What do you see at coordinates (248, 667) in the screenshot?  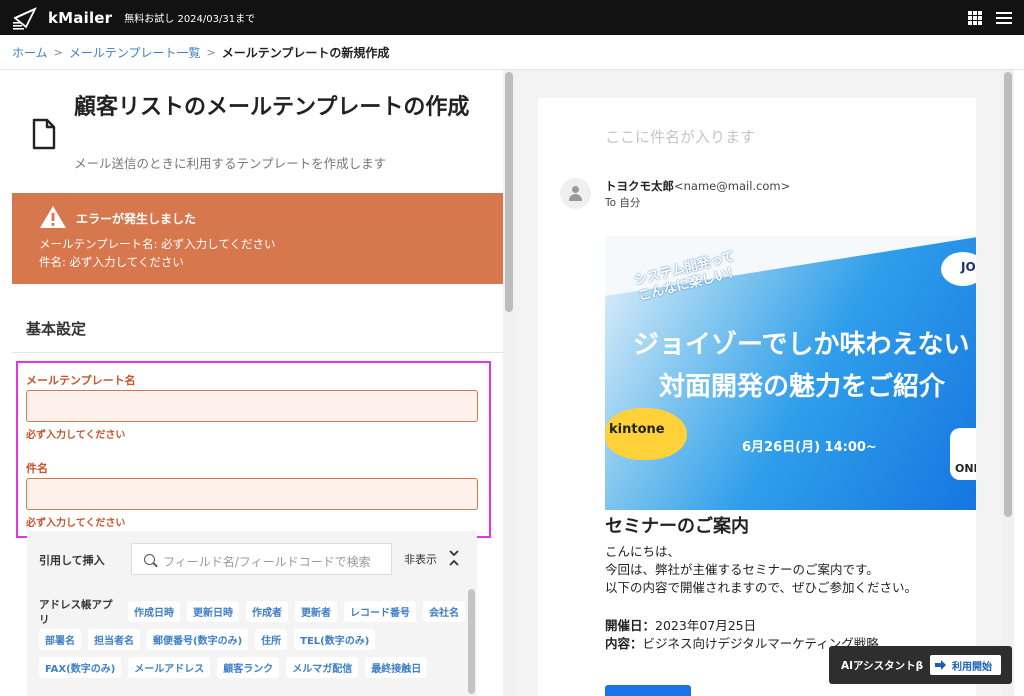 I see `field-tag: 顧客ランク` at bounding box center [248, 667].